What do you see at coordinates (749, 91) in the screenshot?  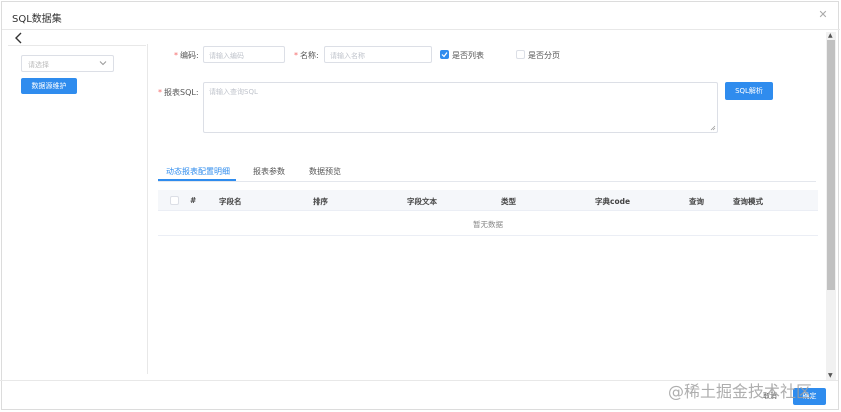 I see `sql-parse-button: SQL解析` at bounding box center [749, 91].